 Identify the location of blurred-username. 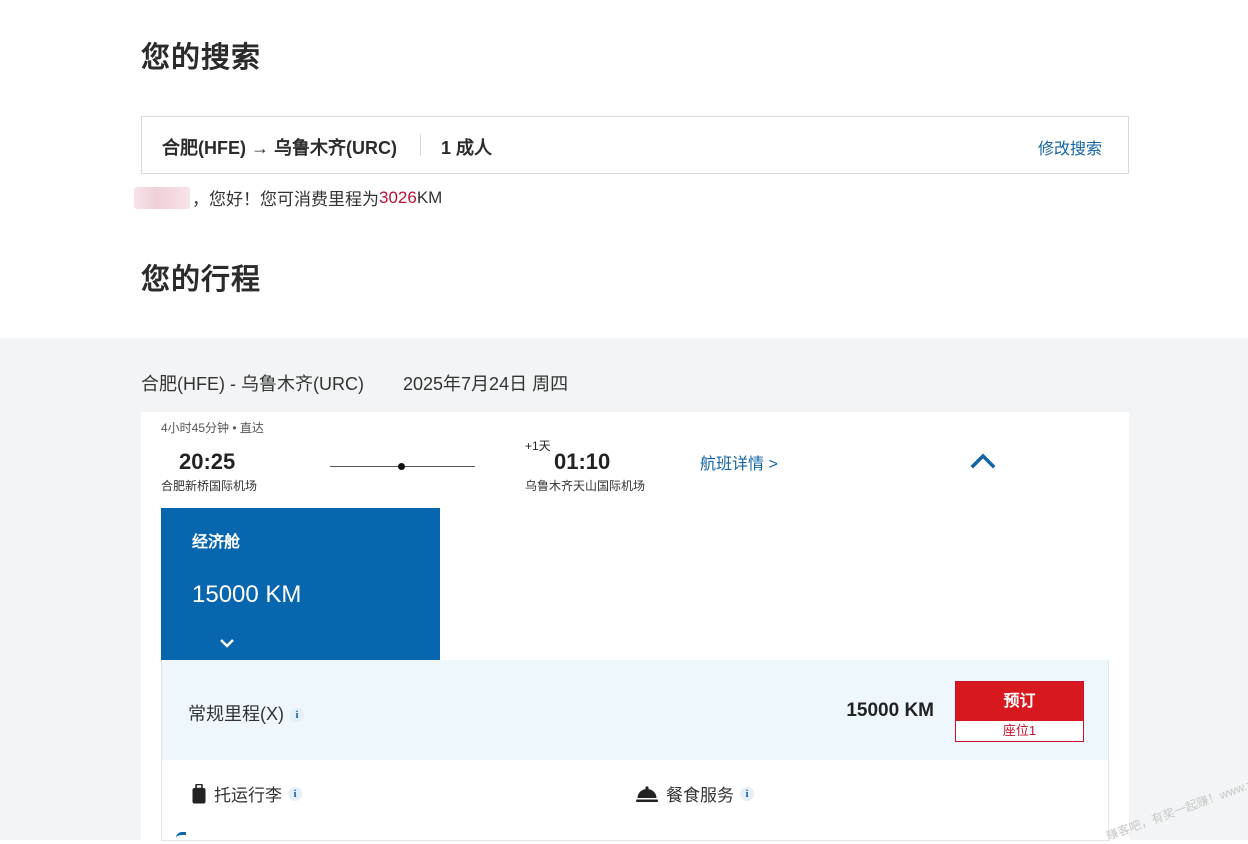
(162, 197).